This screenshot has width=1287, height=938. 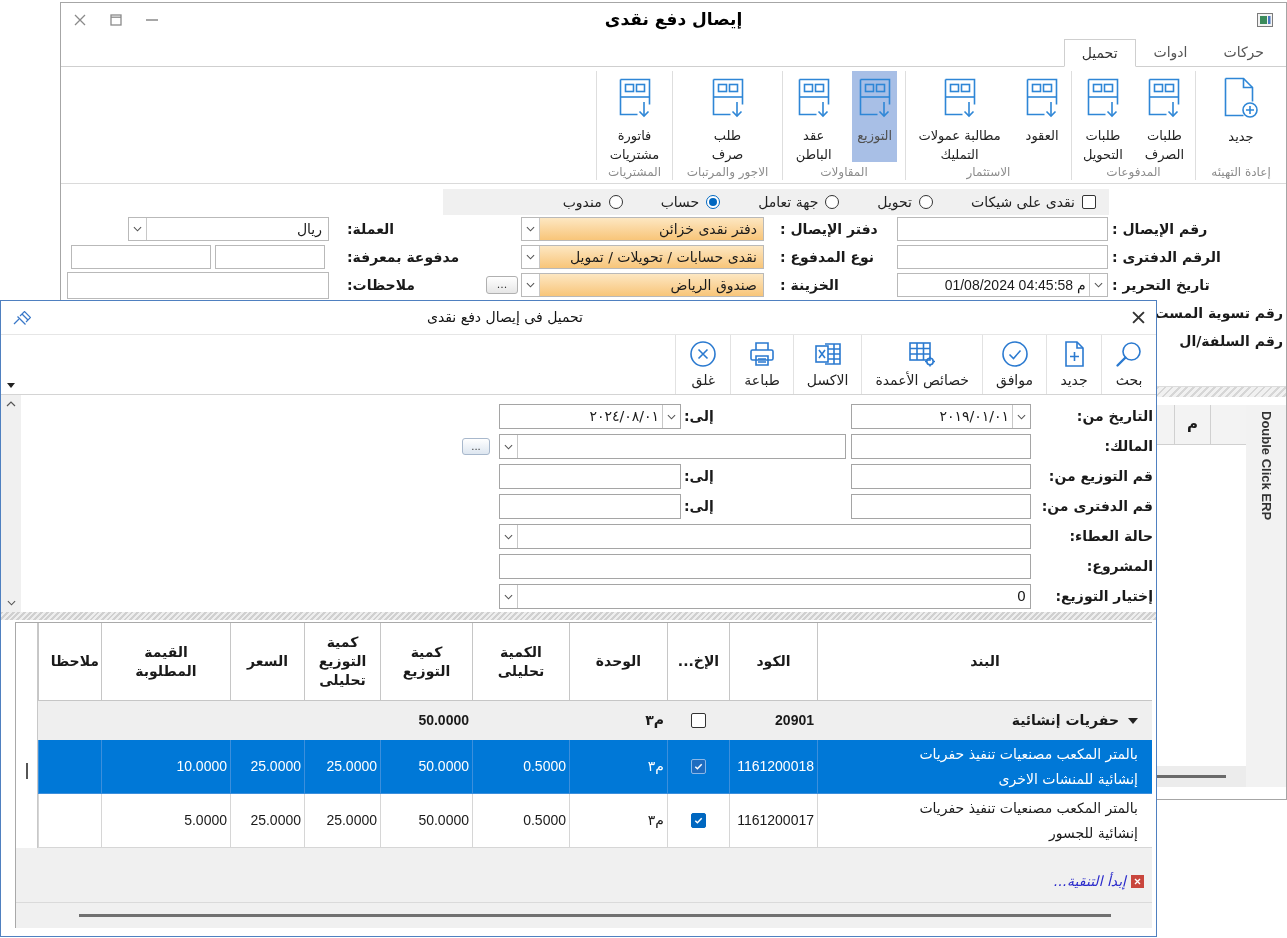 What do you see at coordinates (267, 662) in the screenshot?
I see `column-header: السعر` at bounding box center [267, 662].